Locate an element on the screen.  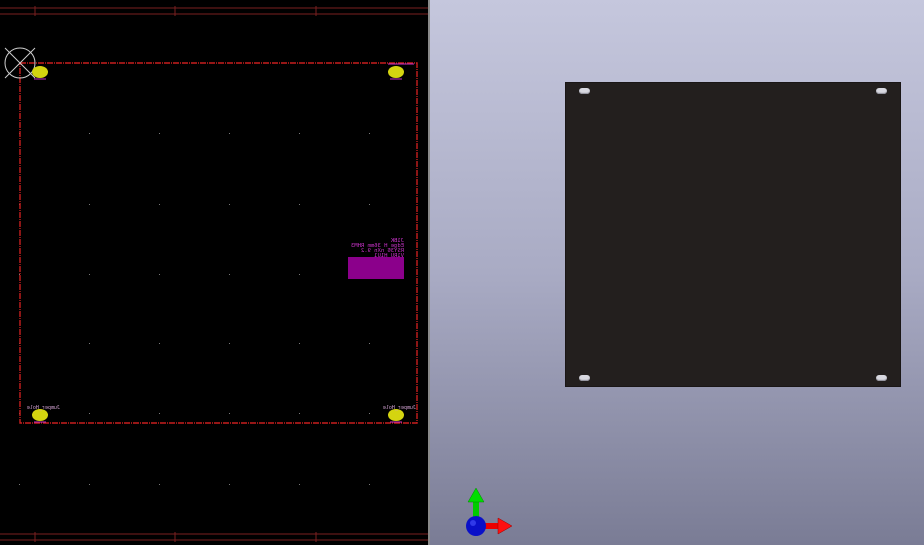
mounting-hole-top-right is located at coordinates (881, 91).